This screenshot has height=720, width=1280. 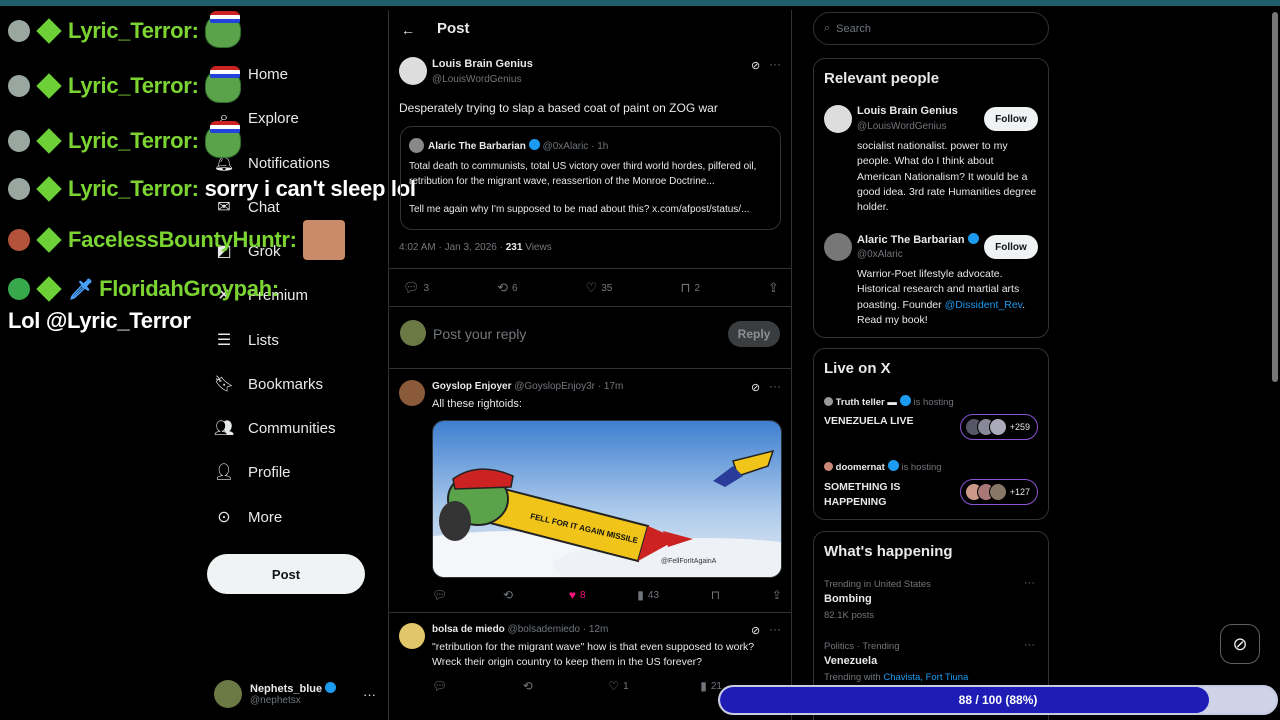 I want to click on reply-author: Goyslop Enjoyer, so click(x=471, y=386).